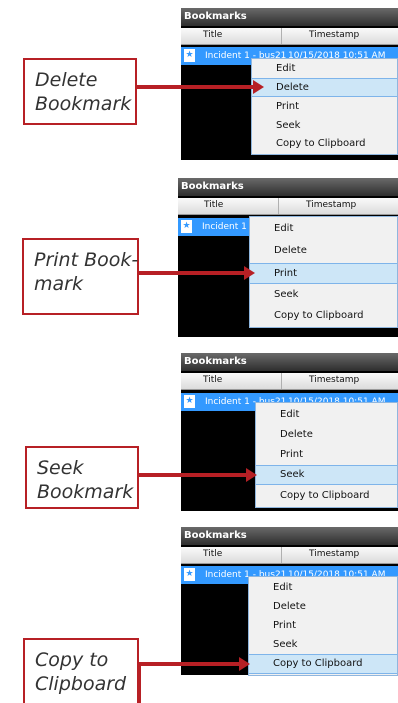 This screenshot has width=398, height=703. I want to click on callout-copy: Copy to Clipboard, so click(81, 670).